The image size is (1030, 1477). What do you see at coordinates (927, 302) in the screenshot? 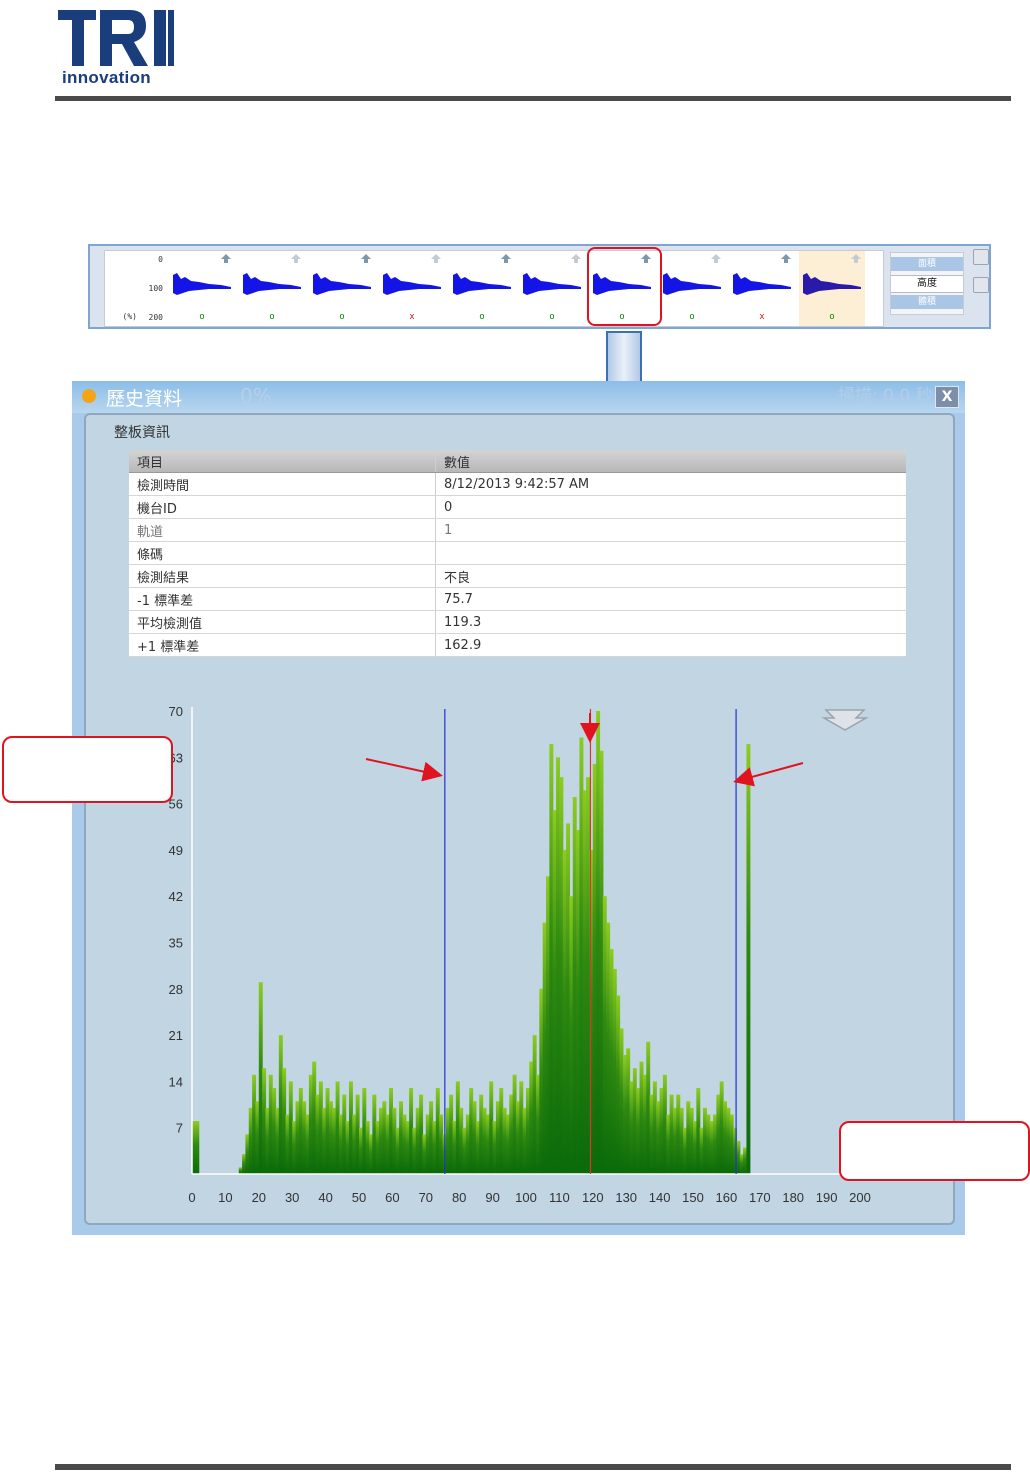
I see `measure-volume-option: 體積` at bounding box center [927, 302].